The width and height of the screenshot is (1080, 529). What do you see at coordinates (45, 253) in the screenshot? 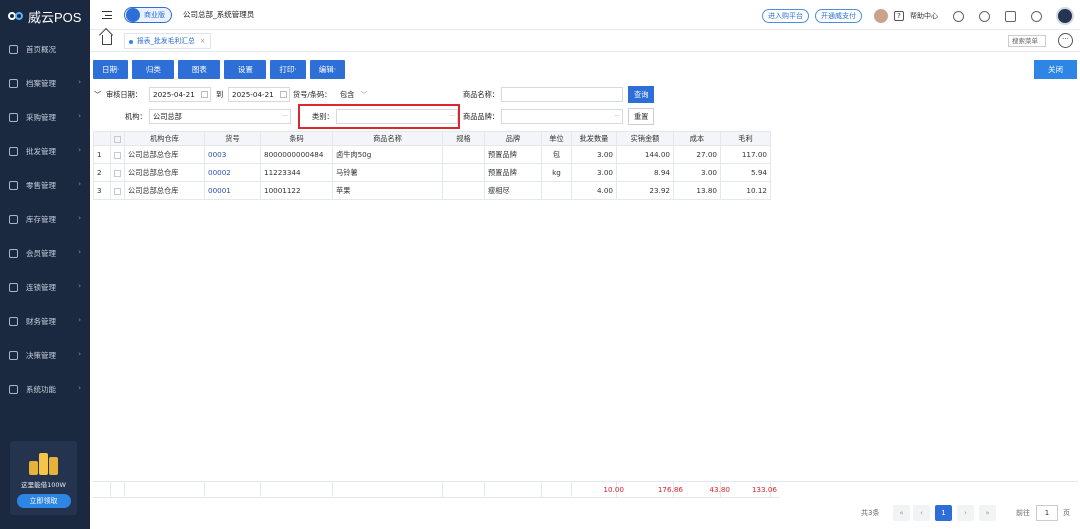
I see `sidebar-item-member: 会员管理 ›` at bounding box center [45, 253].